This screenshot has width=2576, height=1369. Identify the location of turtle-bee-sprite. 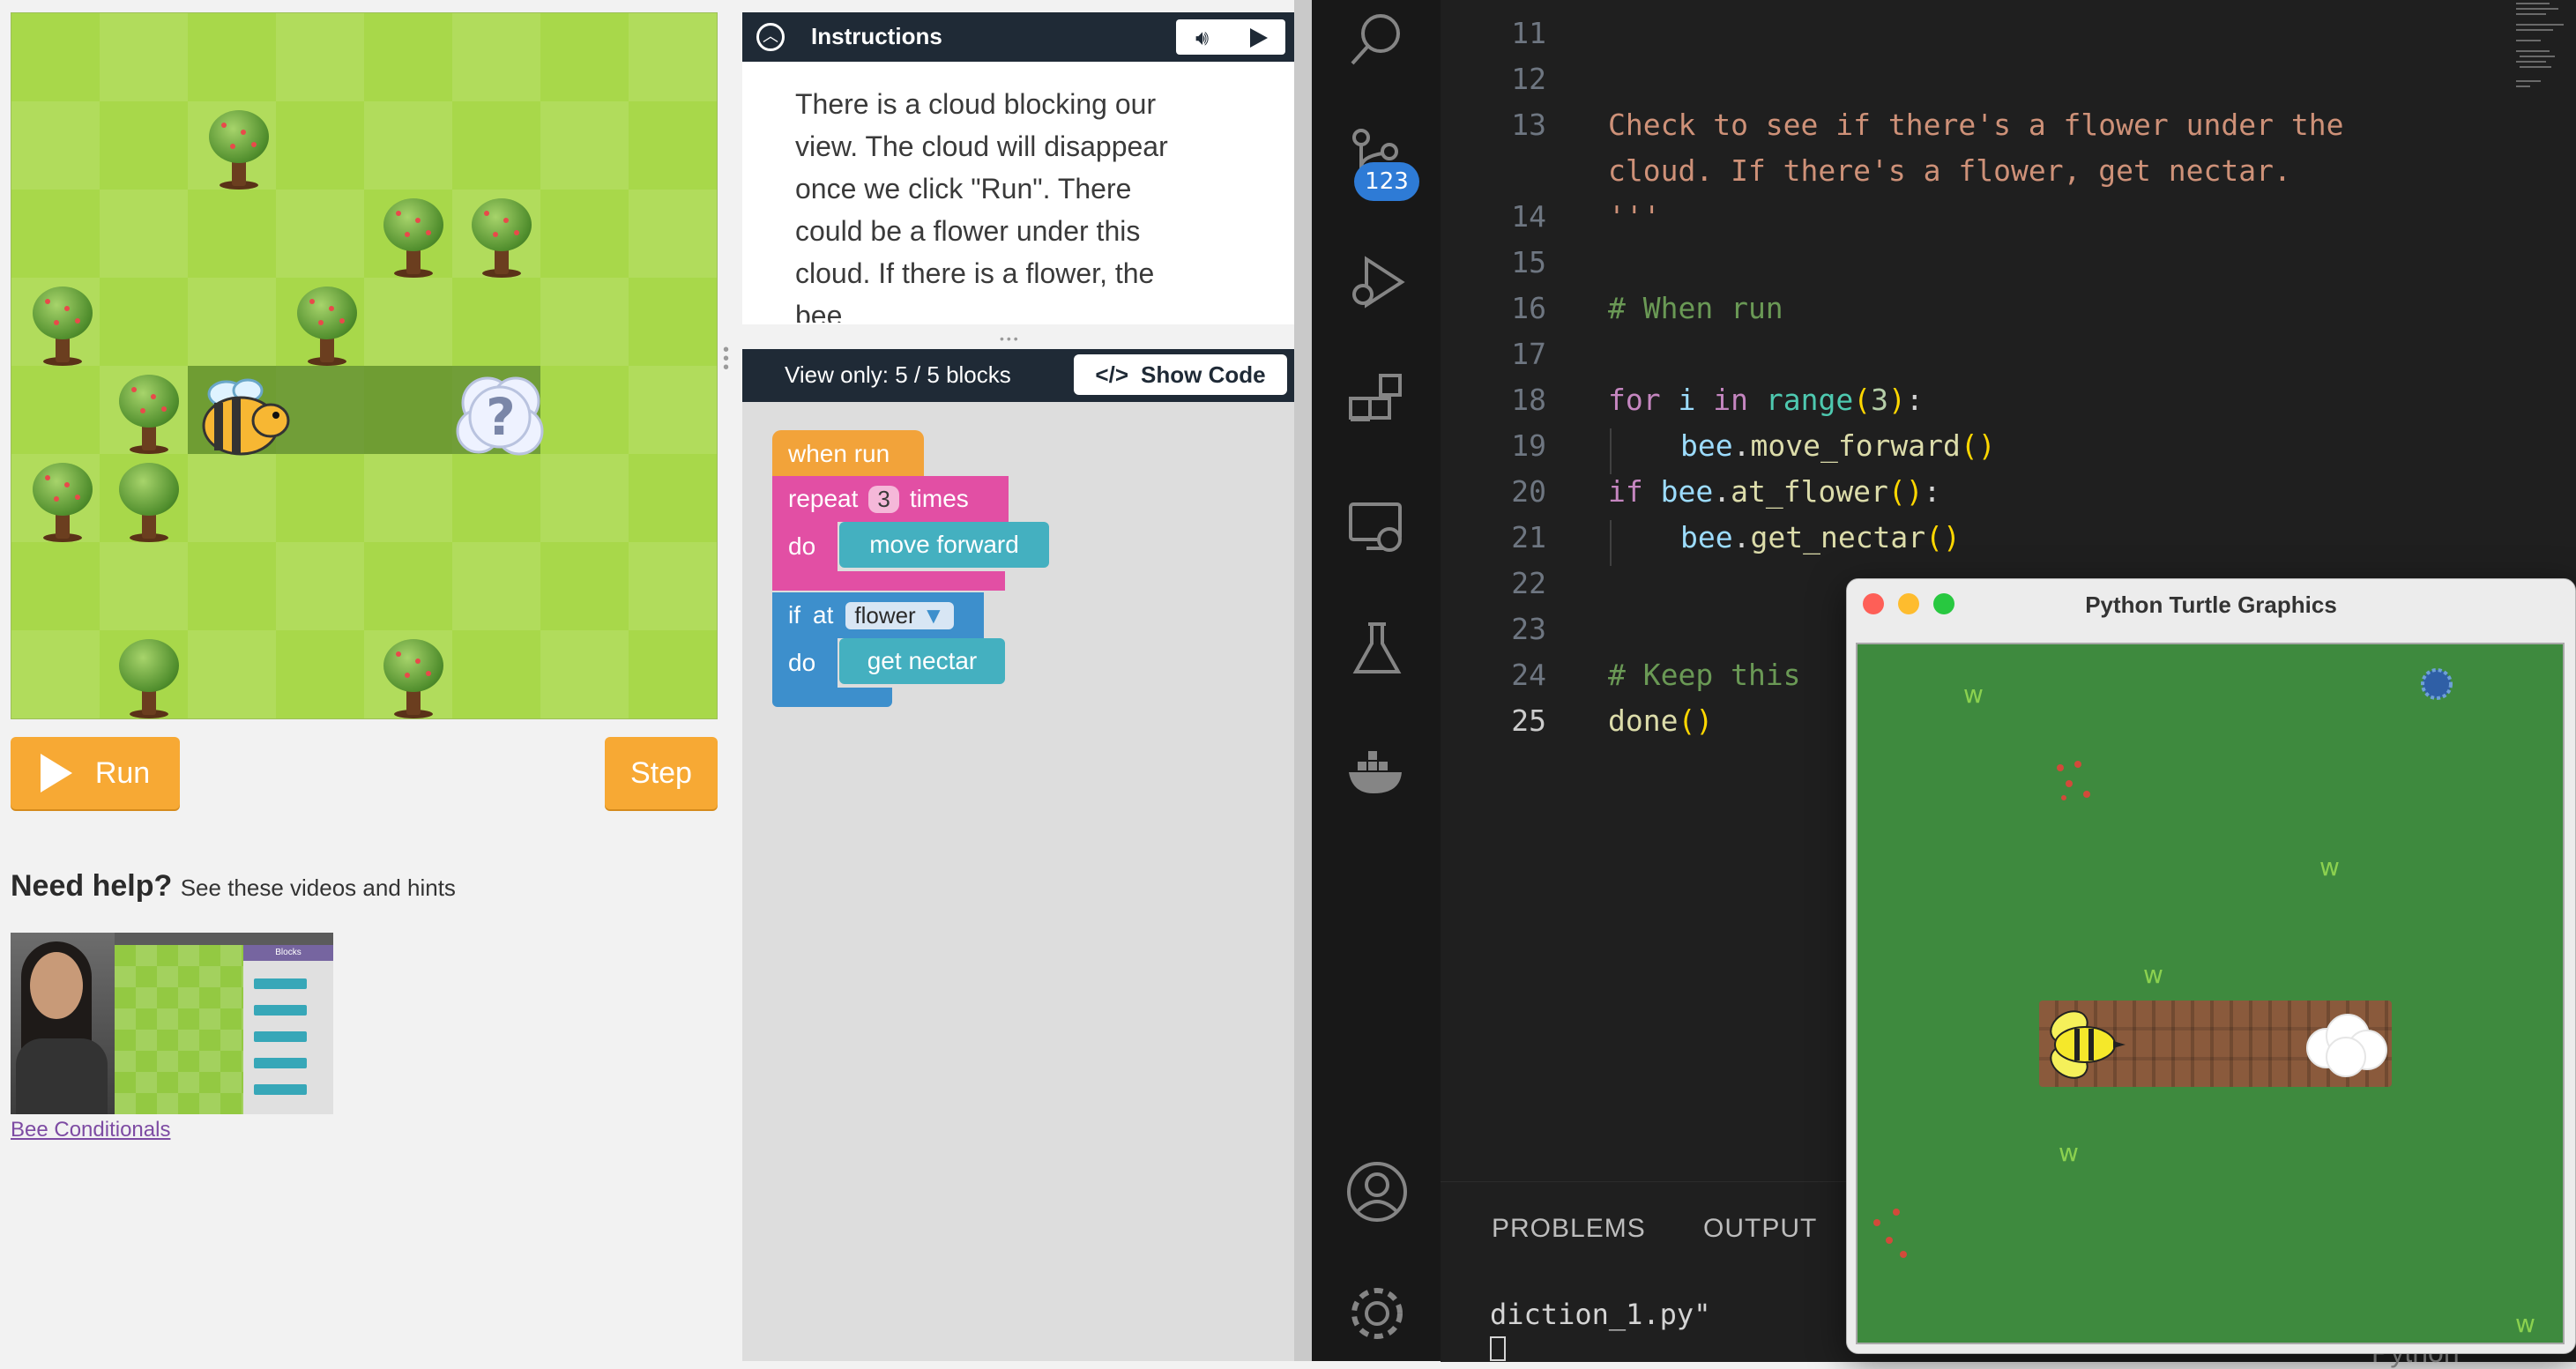
(2088, 1044).